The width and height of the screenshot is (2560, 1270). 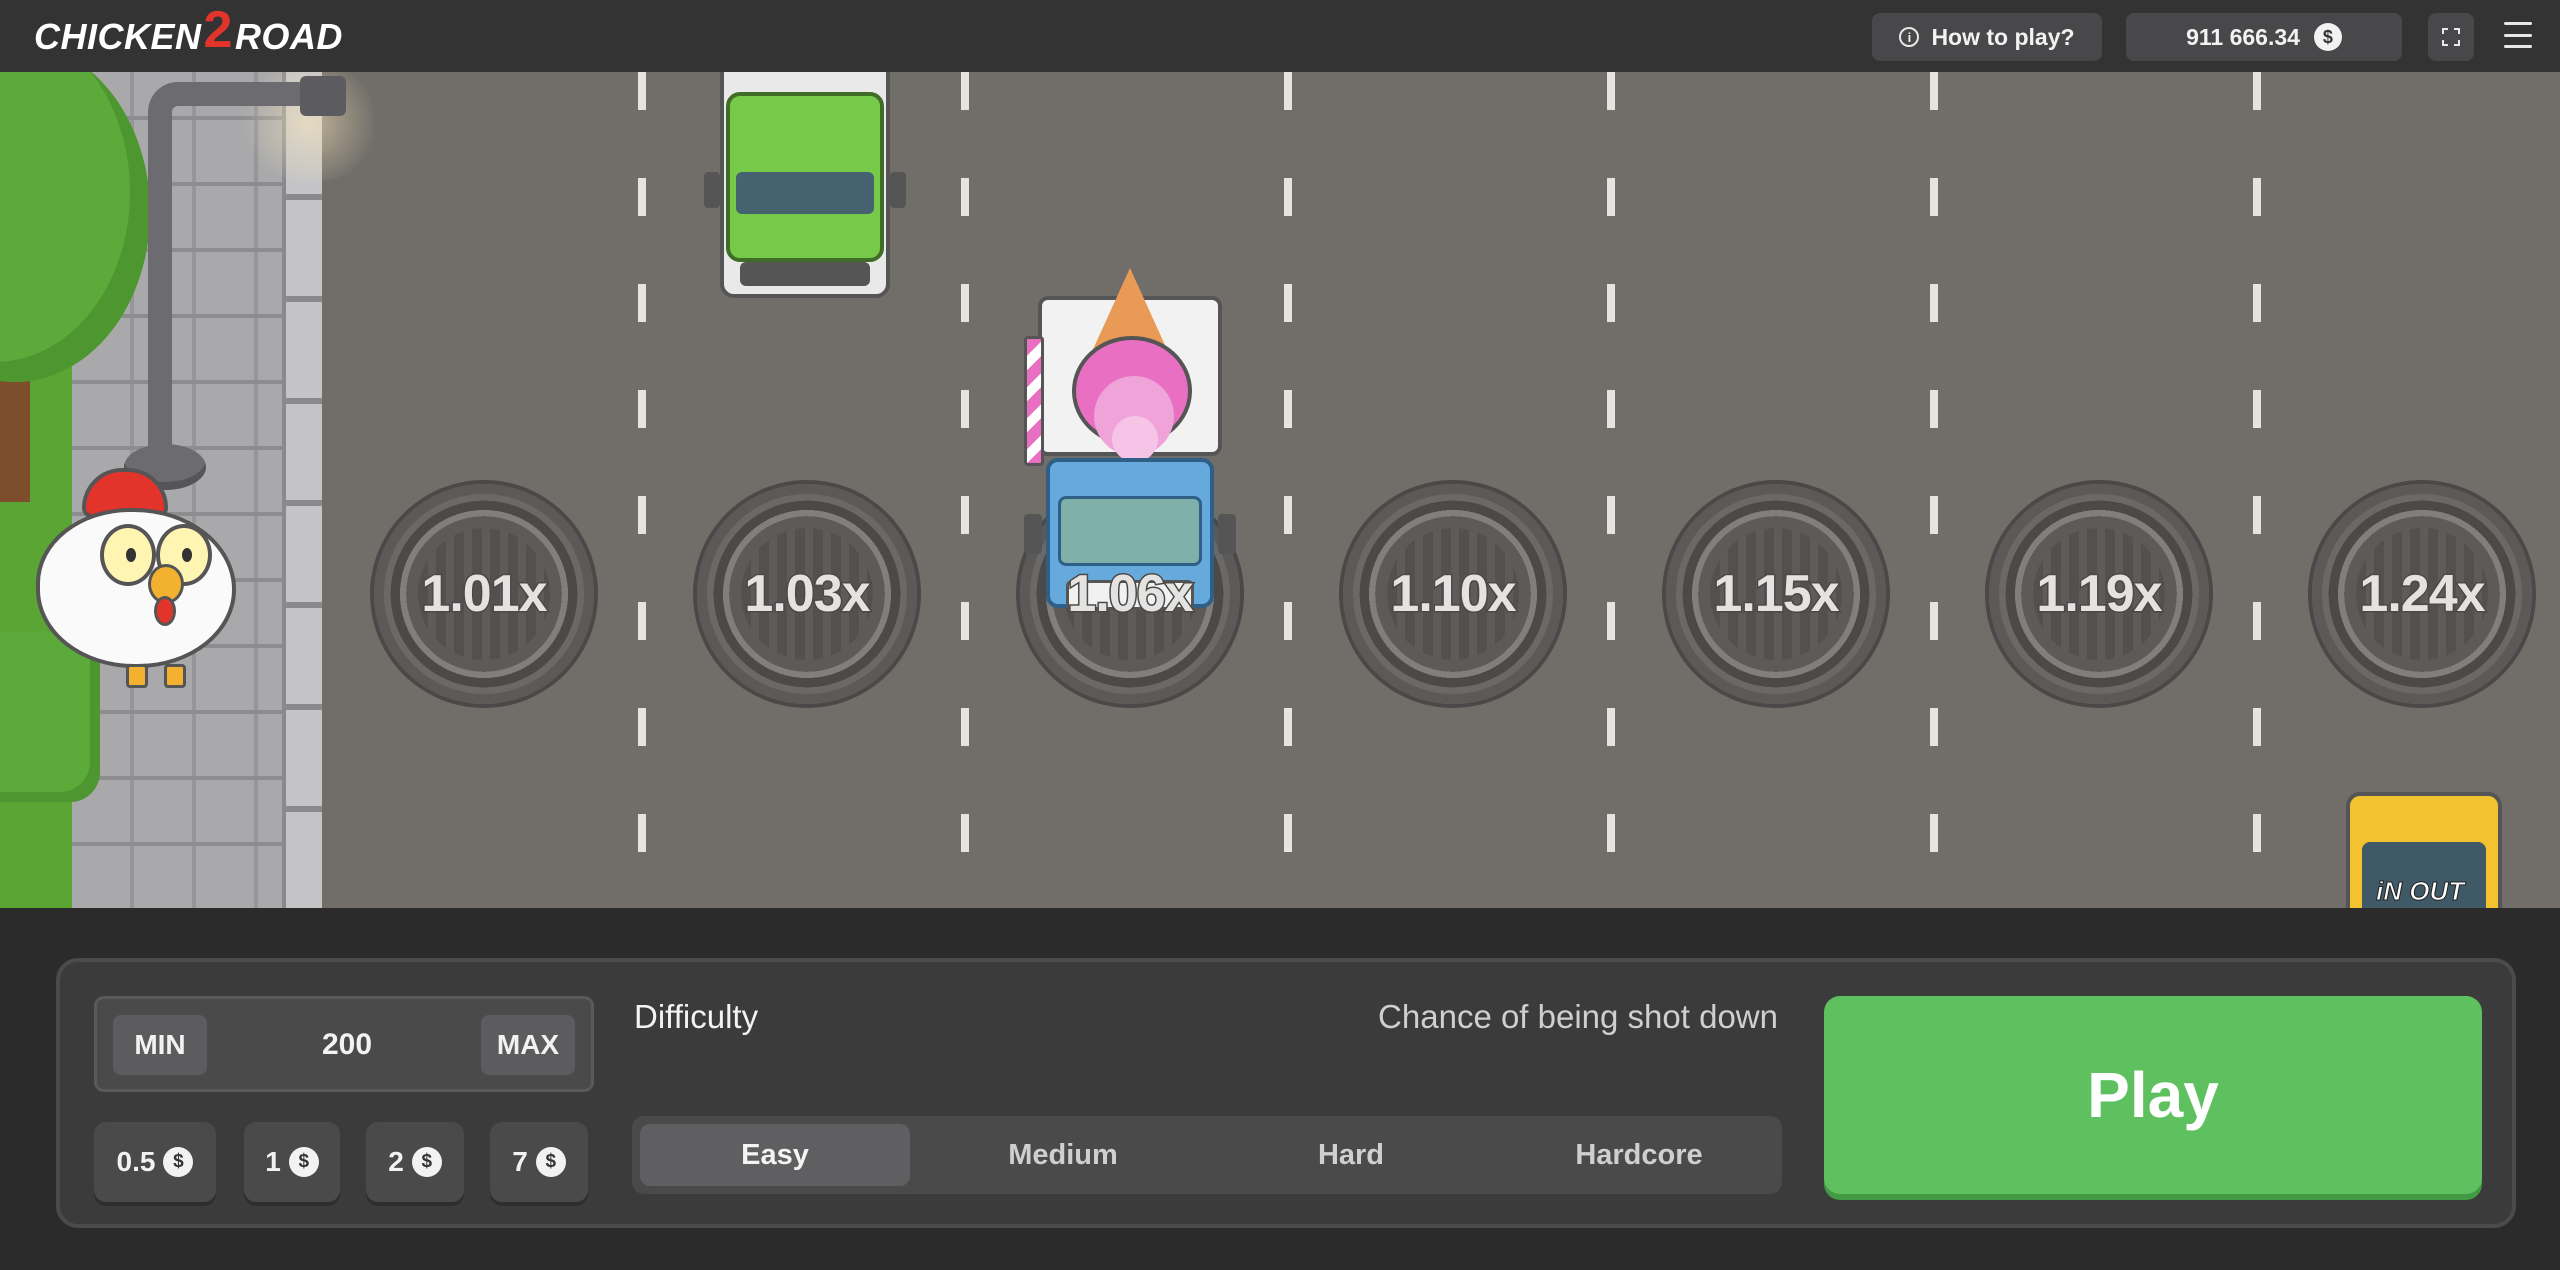 I want to click on multiplier-cell: 1.03x, so click(x=807, y=594).